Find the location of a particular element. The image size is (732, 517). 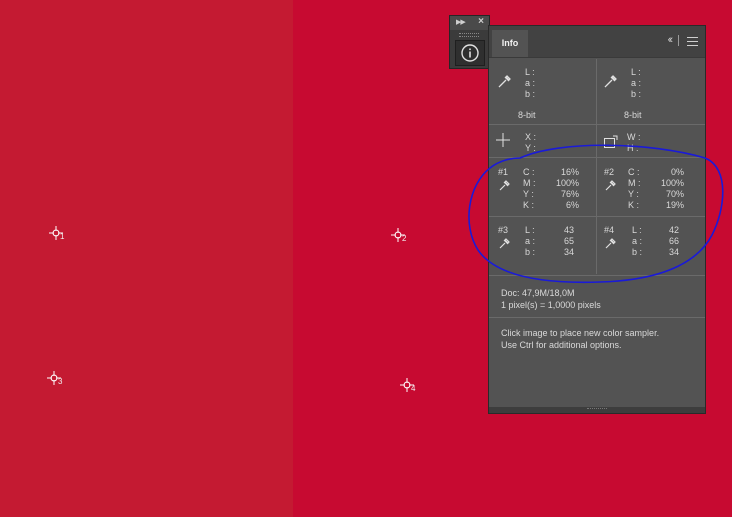

channel-value: 76% is located at coordinates (569, 194).